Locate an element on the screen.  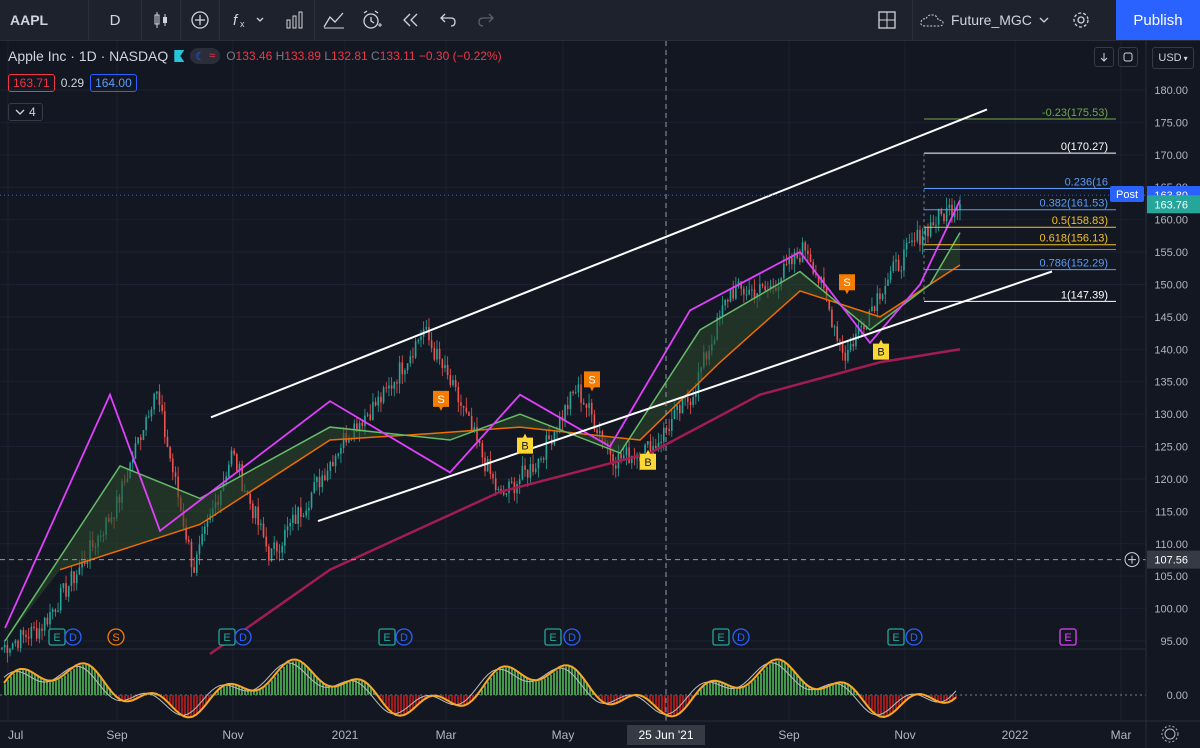
symbol-search-button: AAPL is located at coordinates (44, 20).